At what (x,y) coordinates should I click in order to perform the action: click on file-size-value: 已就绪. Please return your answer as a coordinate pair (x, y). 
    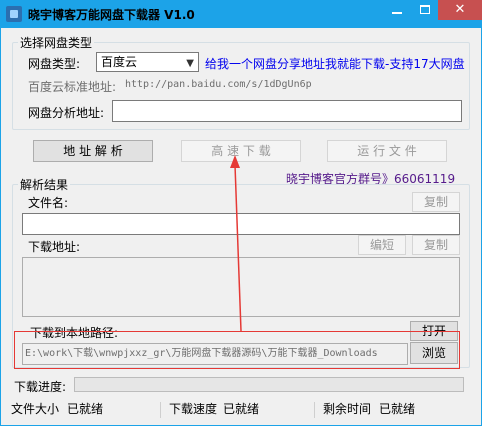
    Looking at the image, I should click on (85, 409).